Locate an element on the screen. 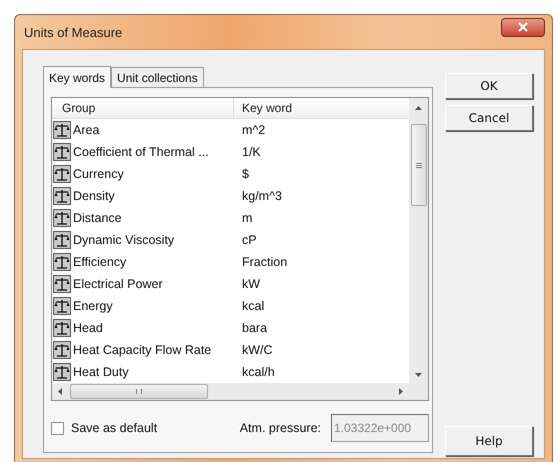 The height and width of the screenshot is (462, 558). close-icon is located at coordinates (523, 27).